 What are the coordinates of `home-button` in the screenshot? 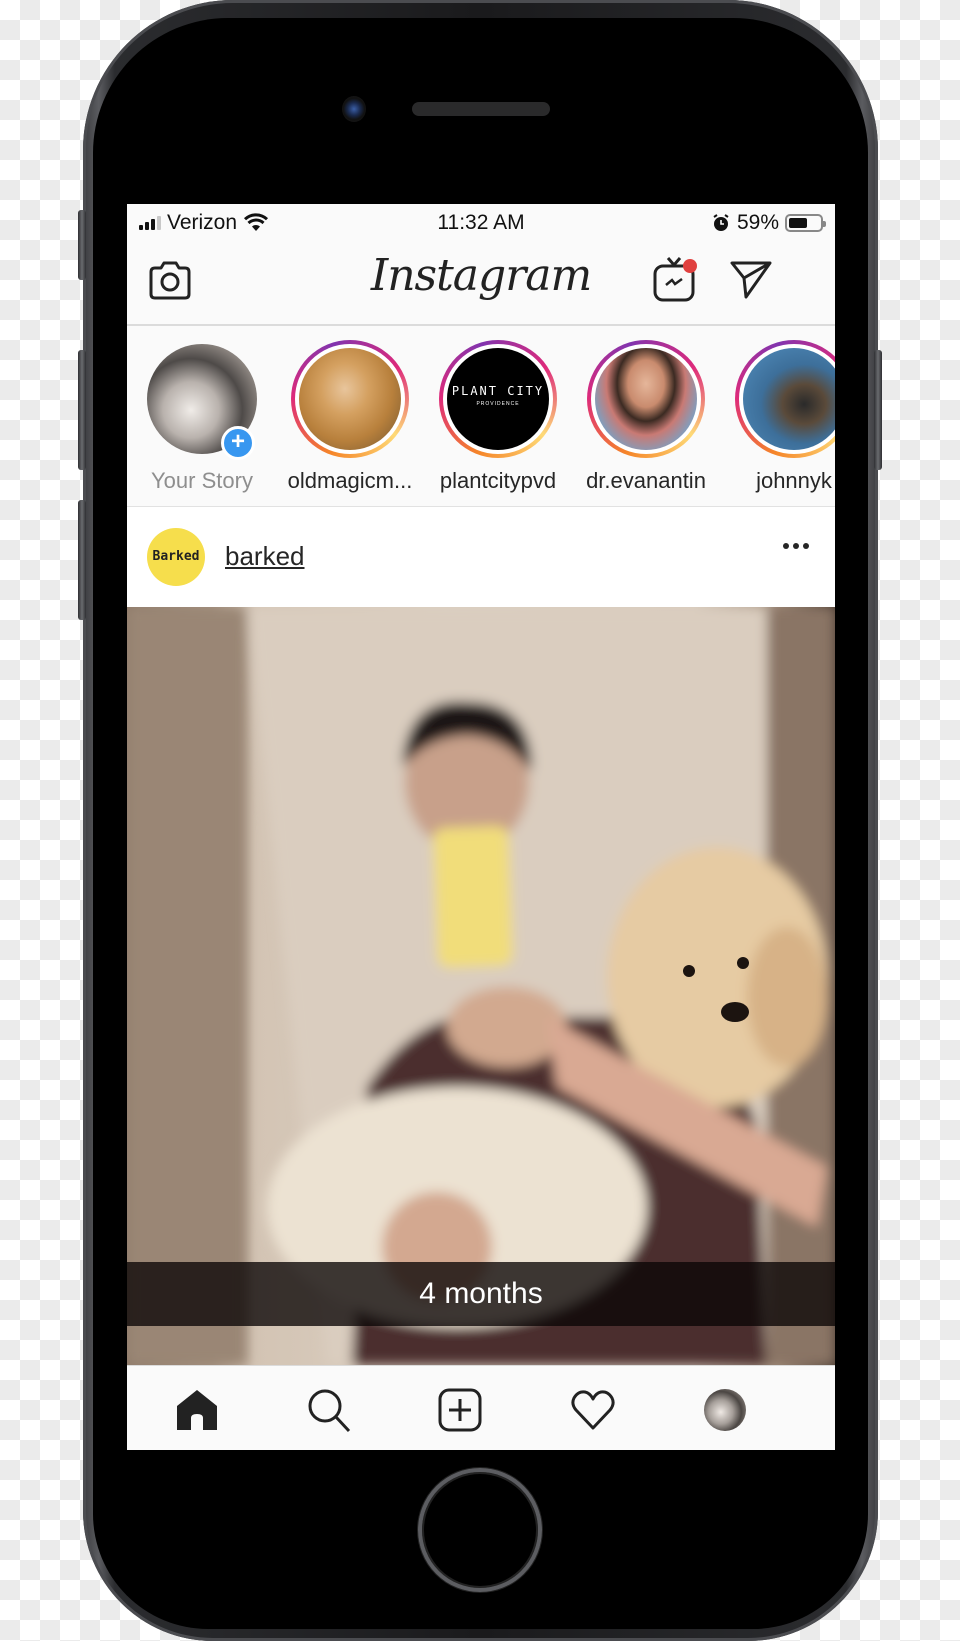 It's located at (480, 1530).